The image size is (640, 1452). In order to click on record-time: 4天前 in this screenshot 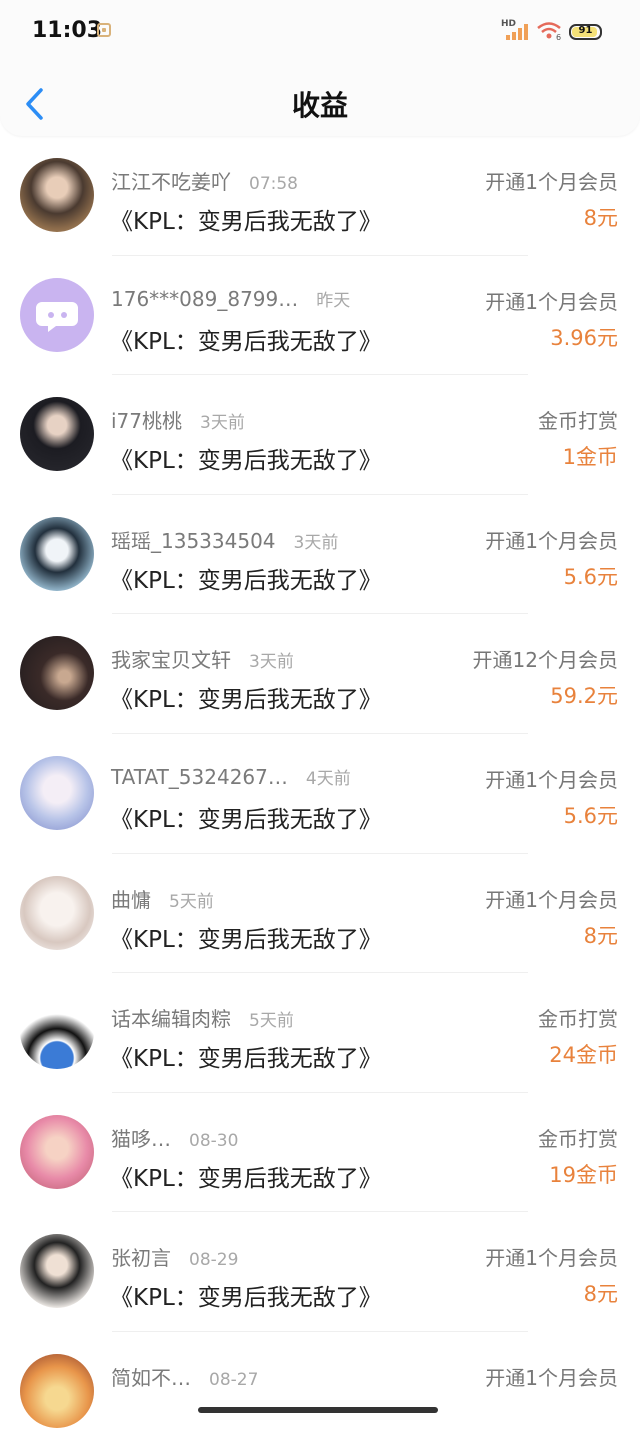, I will do `click(328, 778)`.